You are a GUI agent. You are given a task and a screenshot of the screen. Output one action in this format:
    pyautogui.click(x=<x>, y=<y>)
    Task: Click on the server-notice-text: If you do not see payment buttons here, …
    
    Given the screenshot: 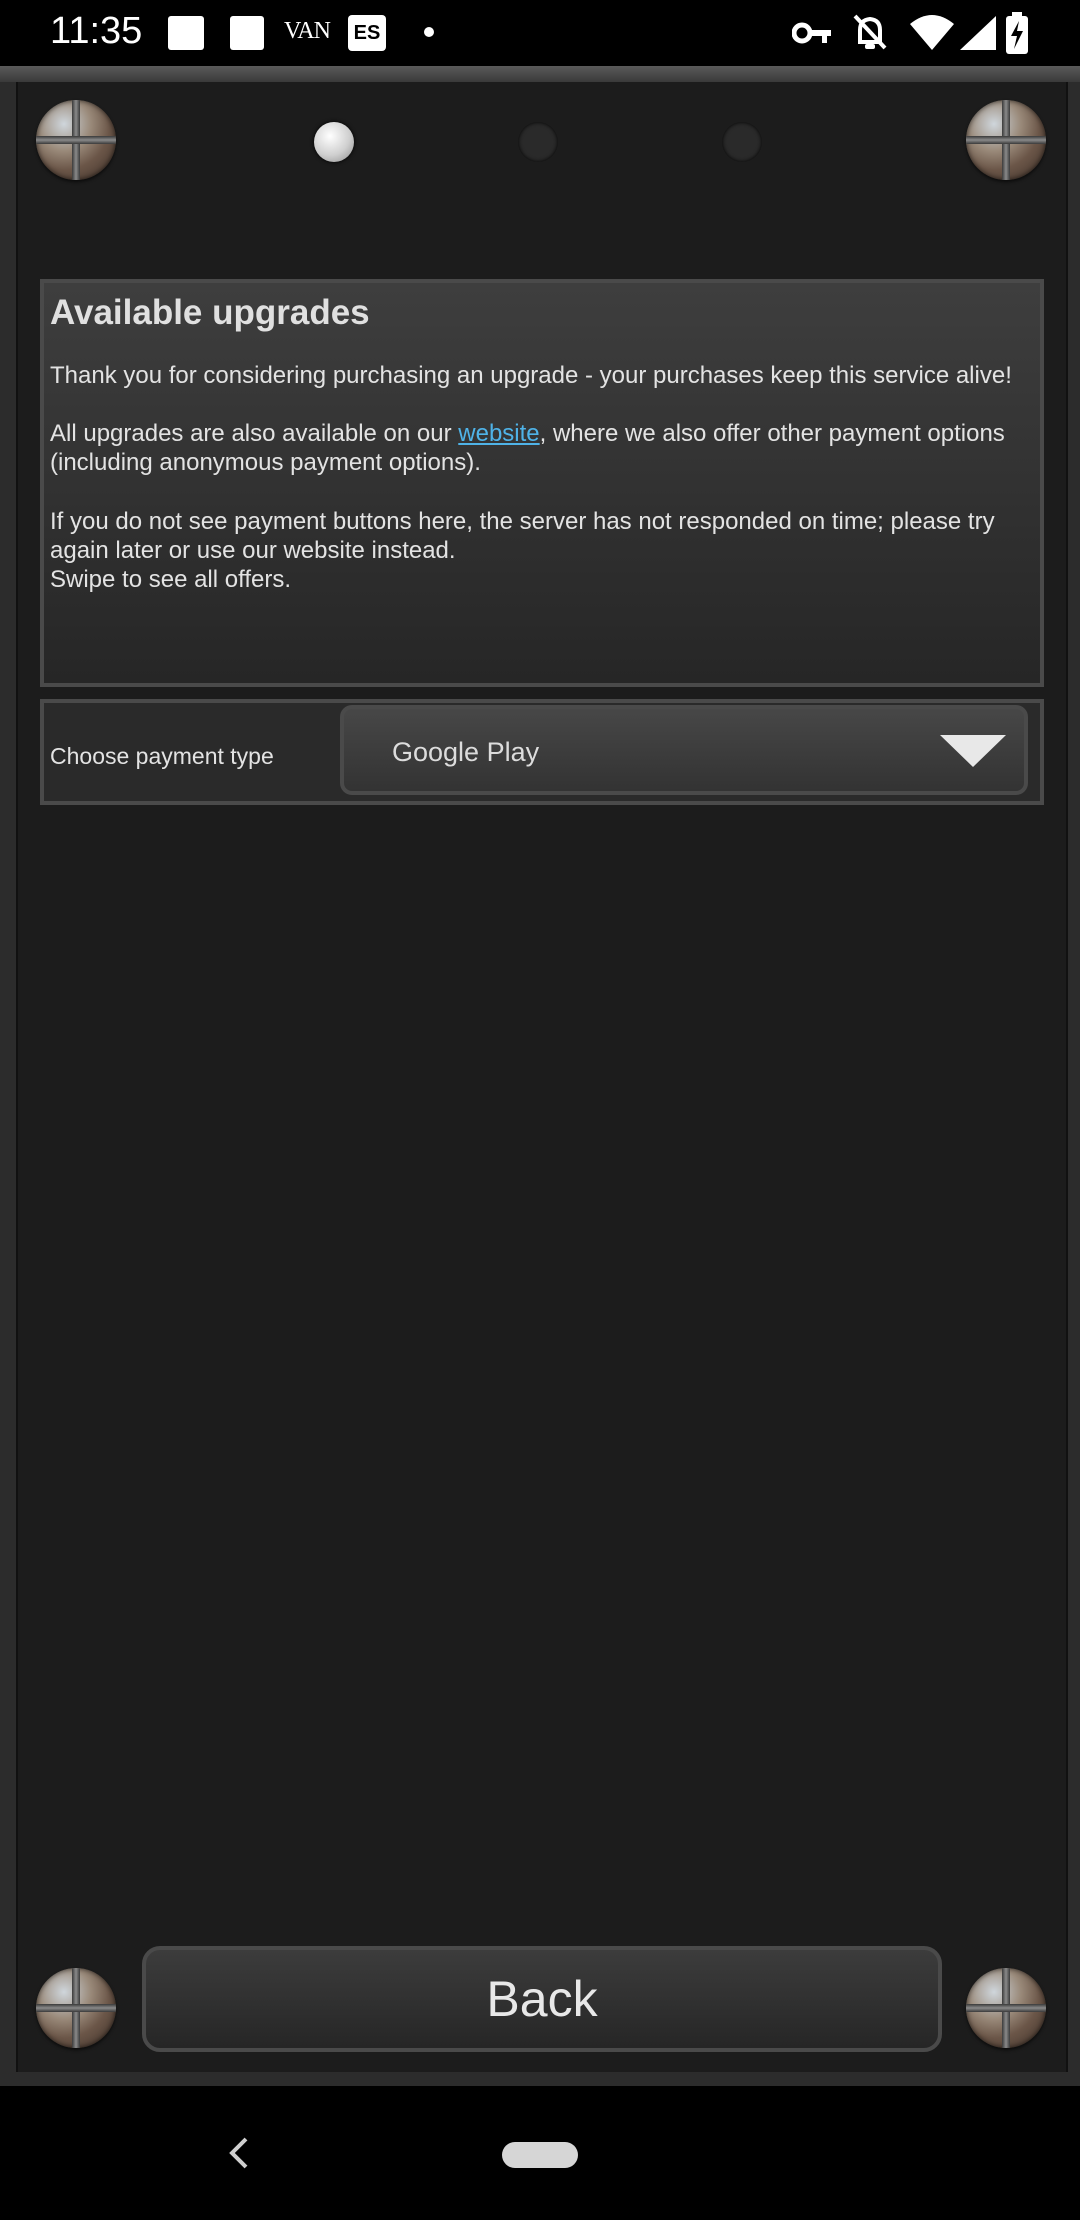 What is the action you would take?
    pyautogui.click(x=522, y=536)
    